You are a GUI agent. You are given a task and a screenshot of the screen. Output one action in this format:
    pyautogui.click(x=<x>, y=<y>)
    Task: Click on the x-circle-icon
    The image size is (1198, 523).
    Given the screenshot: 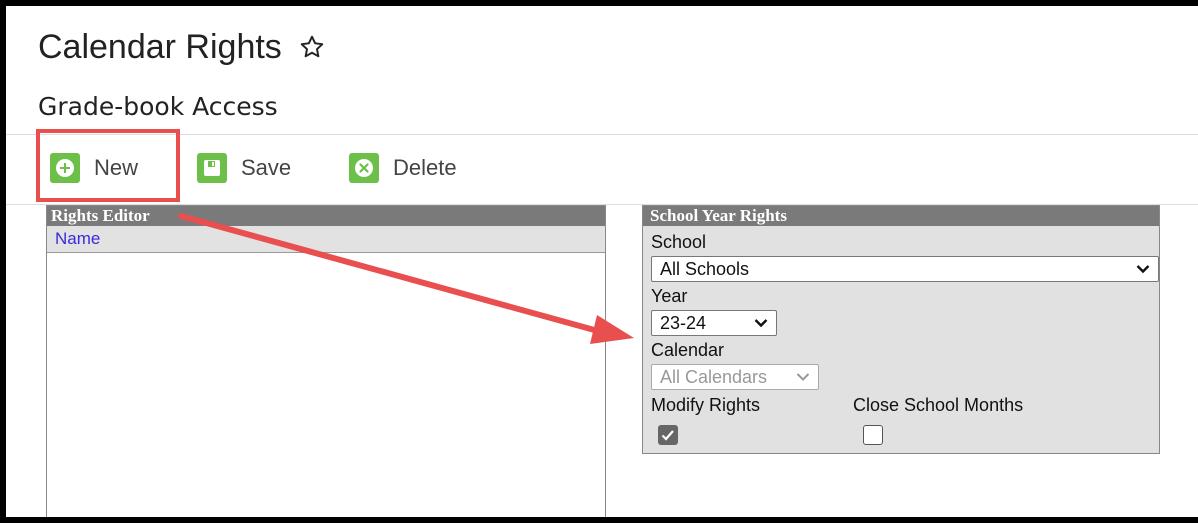 What is the action you would take?
    pyautogui.click(x=364, y=168)
    